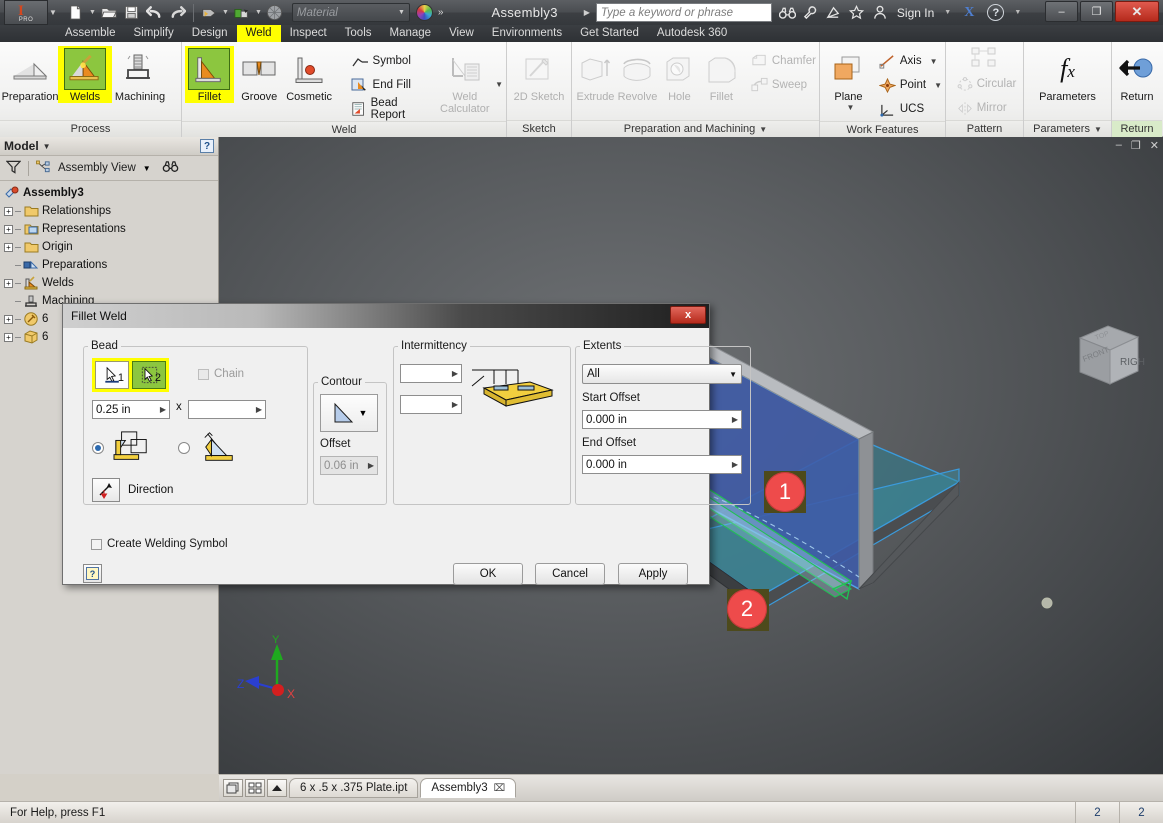  What do you see at coordinates (53, 12) in the screenshot?
I see `application-menu-caret-icon: ▼` at bounding box center [53, 12].